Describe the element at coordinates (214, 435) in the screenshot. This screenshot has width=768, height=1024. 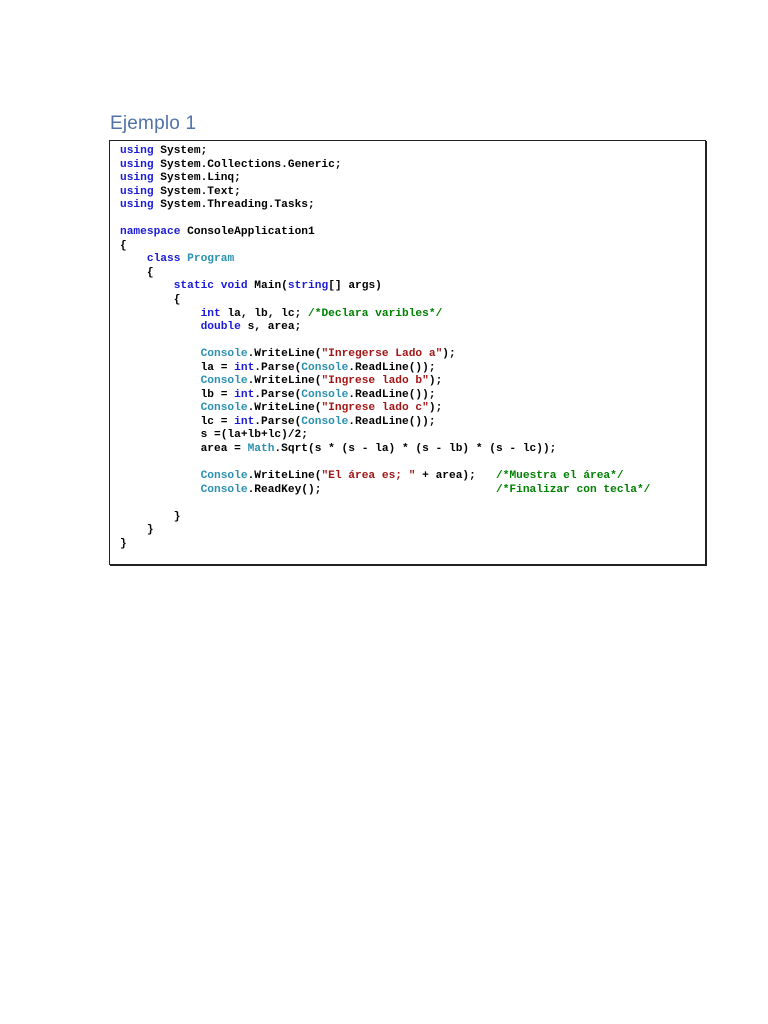
I see `code-text: s =(la+lb+lc)/2;` at that location.